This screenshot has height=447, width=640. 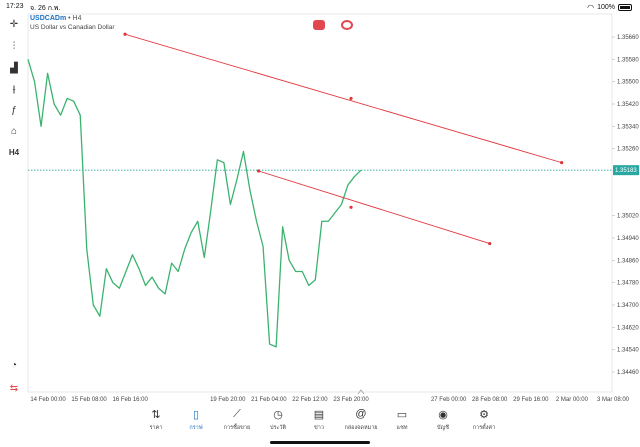 What do you see at coordinates (628, 105) in the screenshot?
I see `price-tick-label: 1.35420` at bounding box center [628, 105].